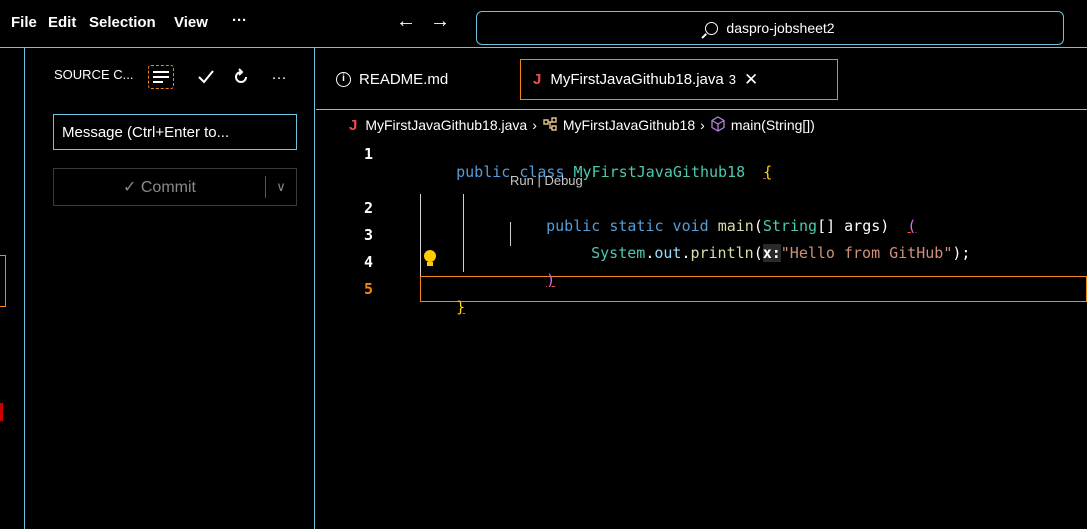  I want to click on code-string: "Hello from GitHub", so click(866, 253).